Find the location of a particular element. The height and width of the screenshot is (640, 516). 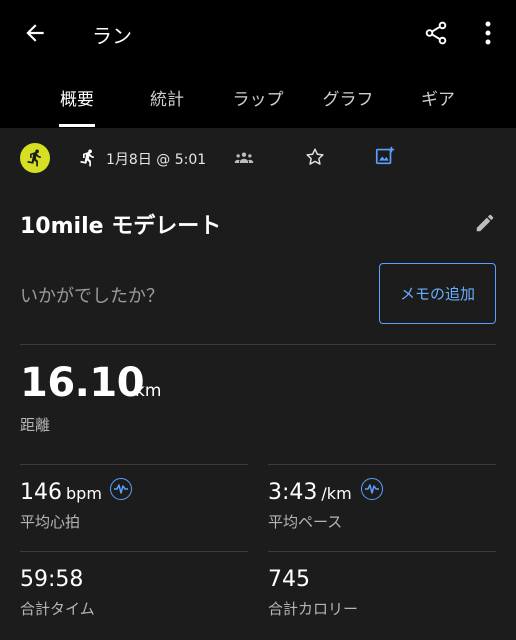

distance-unit: km is located at coordinates (148, 391).